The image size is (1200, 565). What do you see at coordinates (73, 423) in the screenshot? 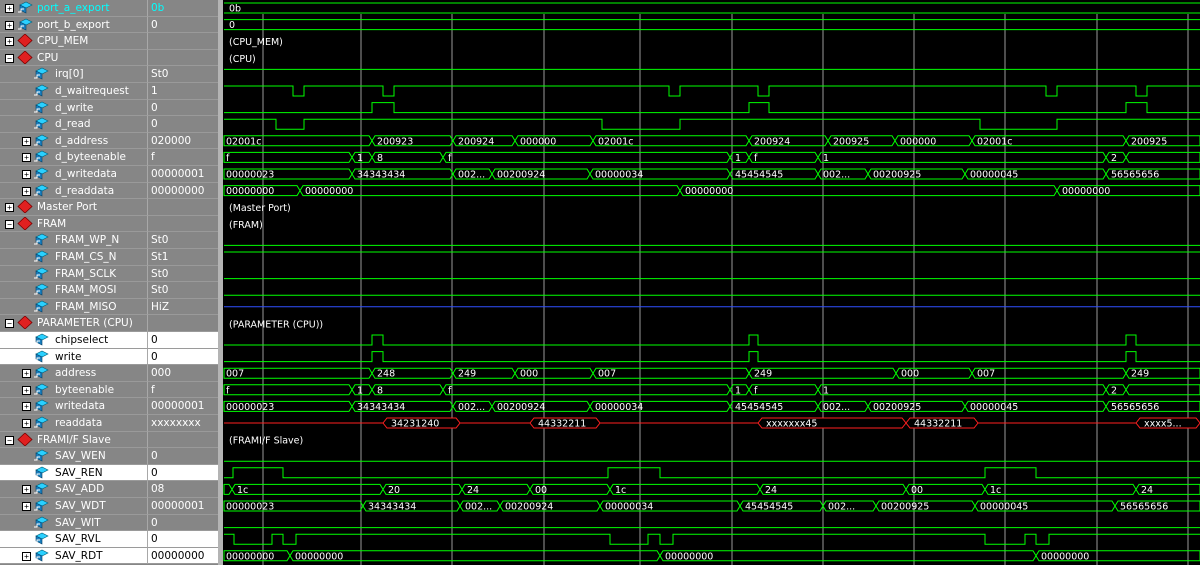
I see `signal-row-readdata: + readdata` at bounding box center [73, 423].